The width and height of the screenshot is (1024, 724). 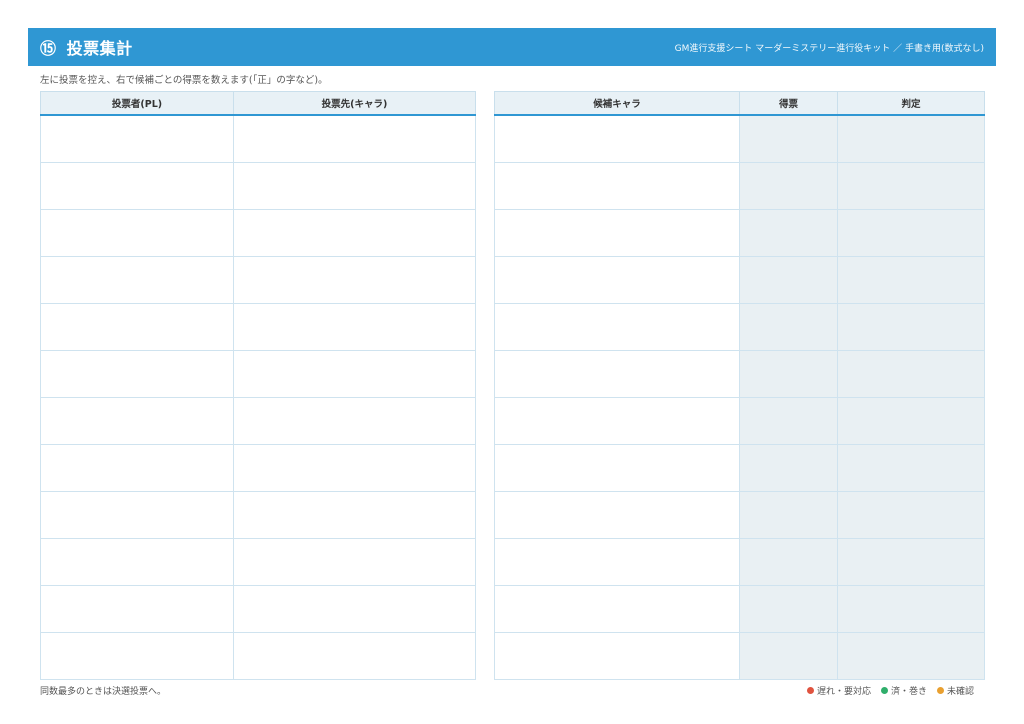 What do you see at coordinates (354, 103) in the screenshot?
I see `column-header-vote-target: 投票先(キャラ)` at bounding box center [354, 103].